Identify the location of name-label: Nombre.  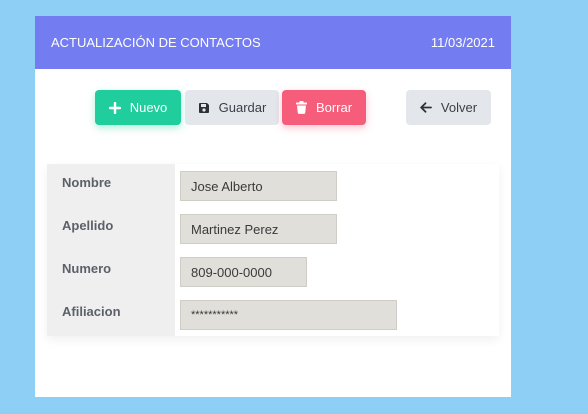
(87, 182).